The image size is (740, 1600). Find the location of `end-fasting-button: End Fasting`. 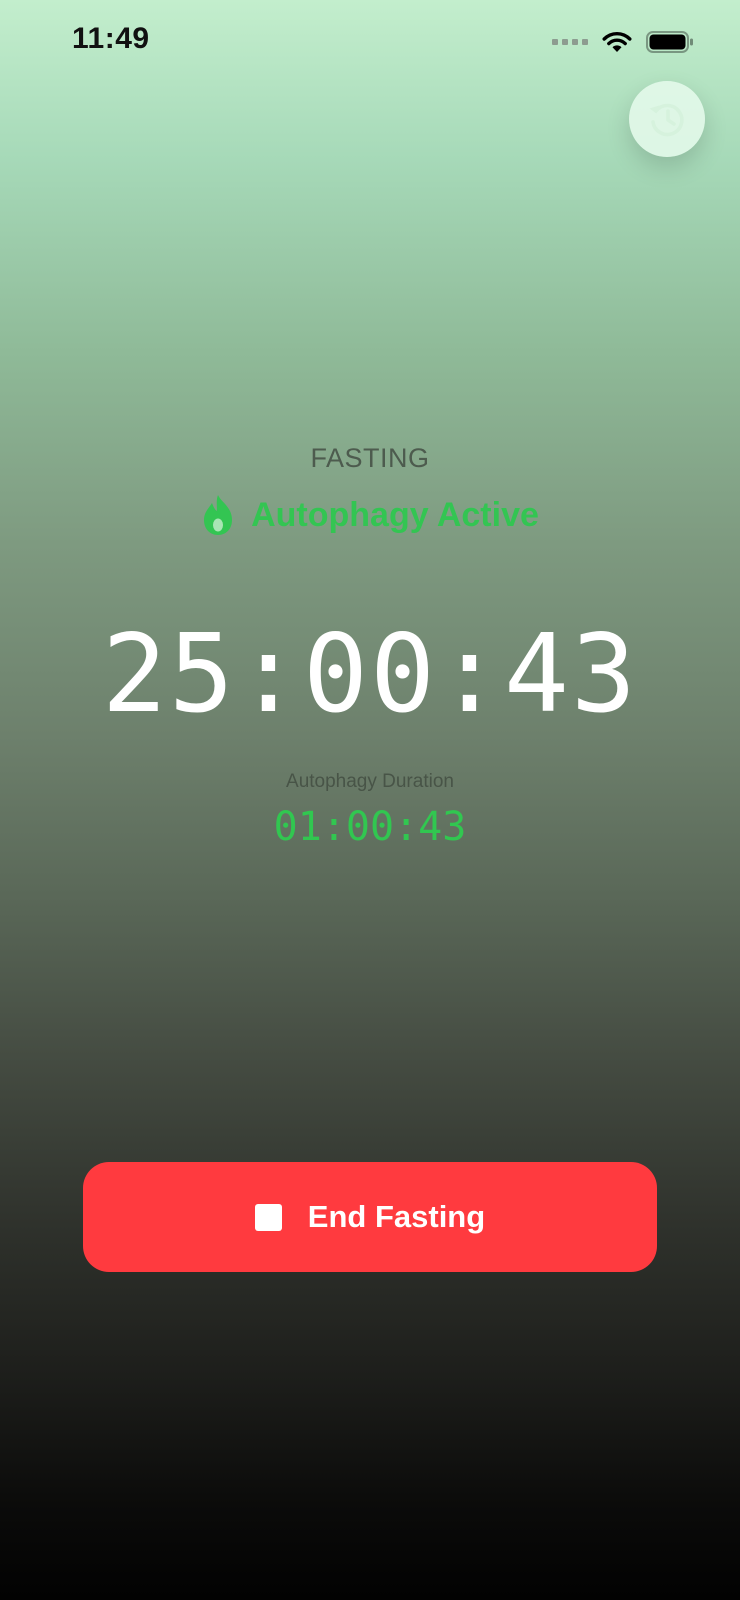

end-fasting-button: End Fasting is located at coordinates (370, 1217).